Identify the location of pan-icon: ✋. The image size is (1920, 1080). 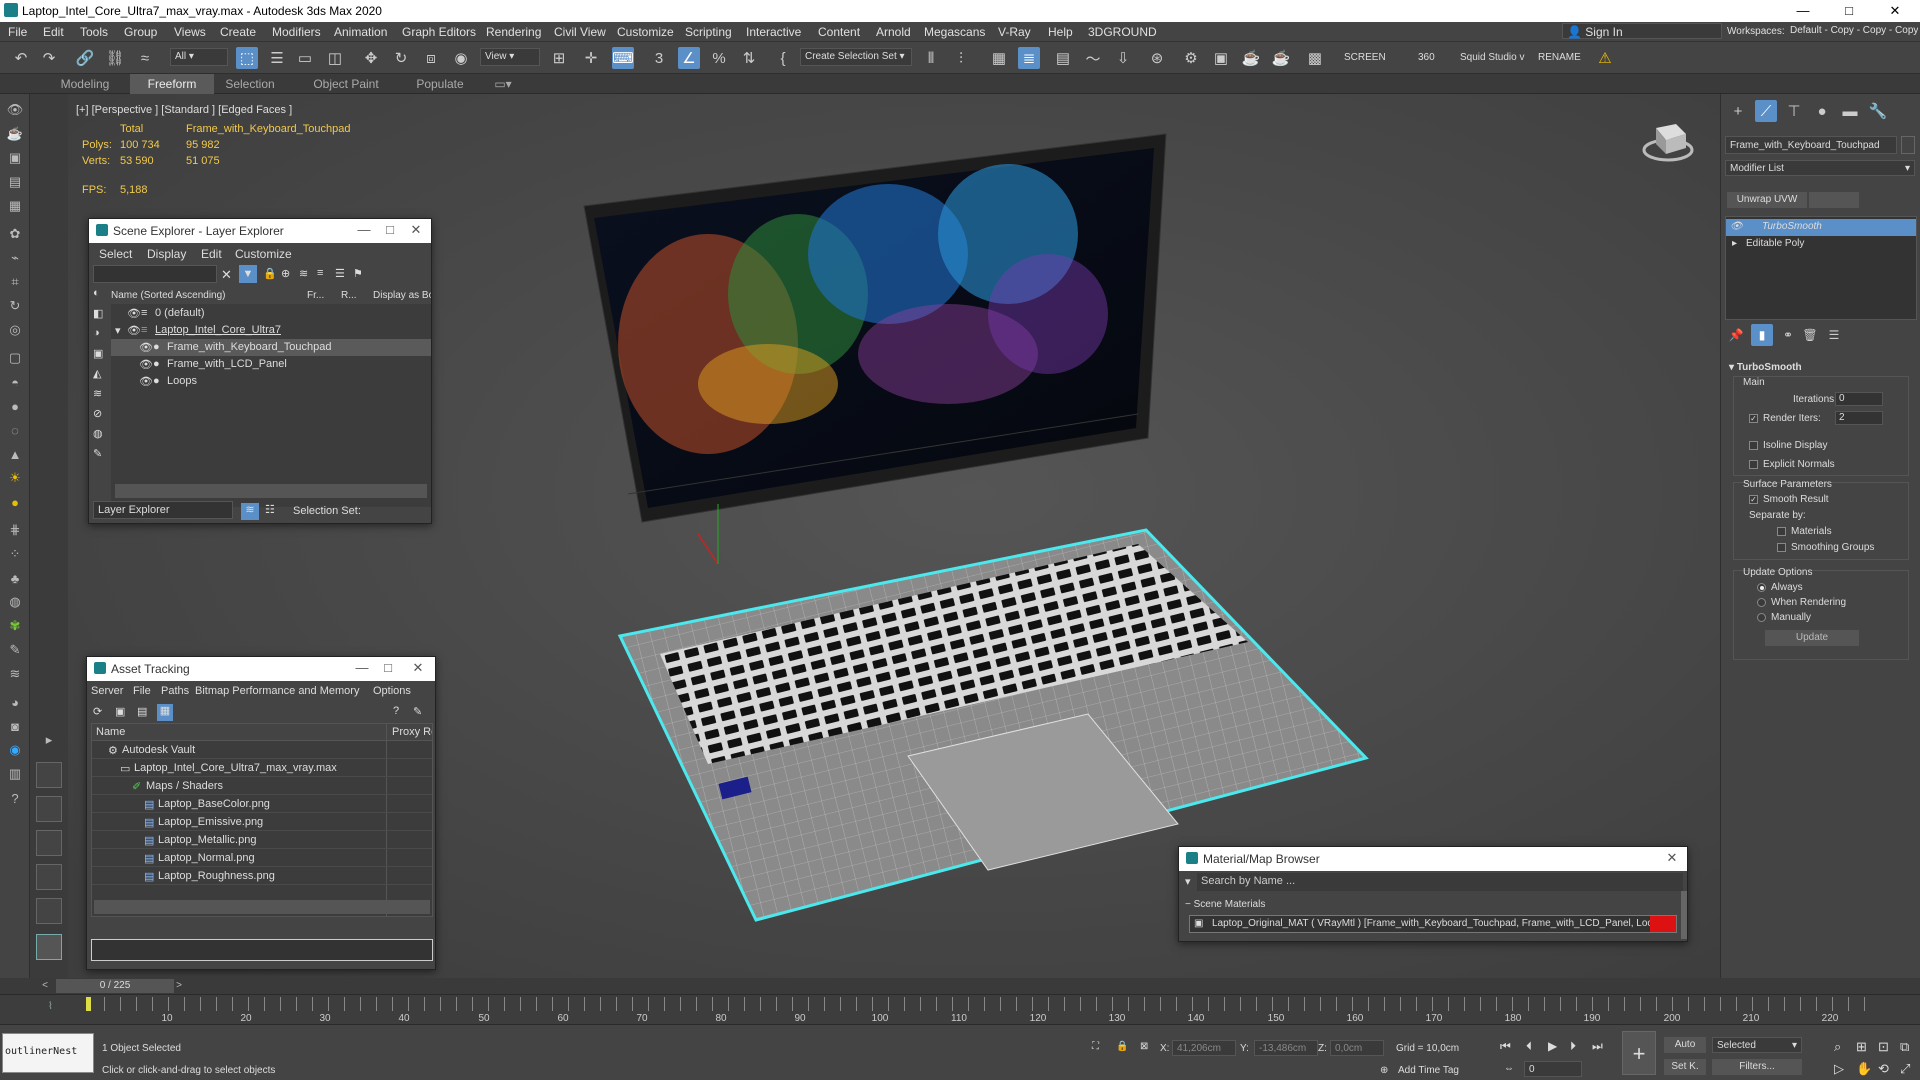
(1864, 1069).